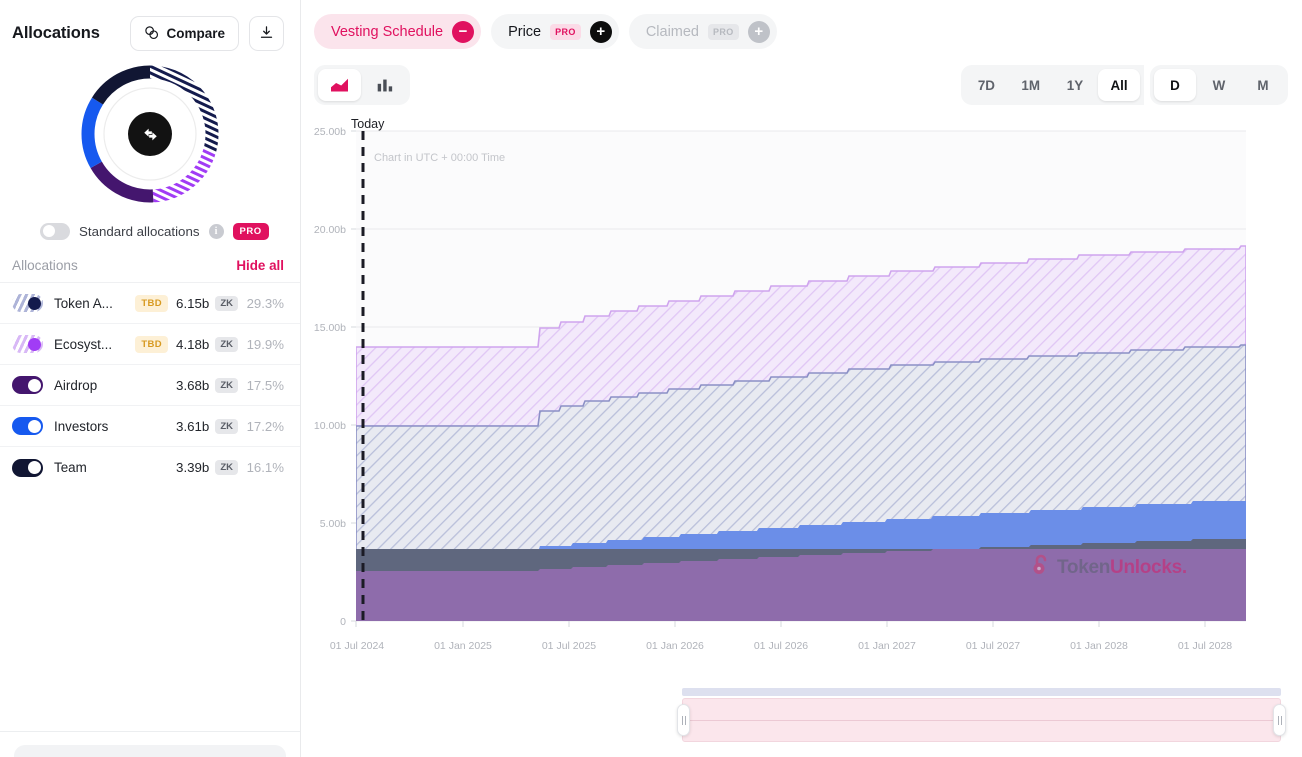  I want to click on bar-chart-icon, so click(384, 85).